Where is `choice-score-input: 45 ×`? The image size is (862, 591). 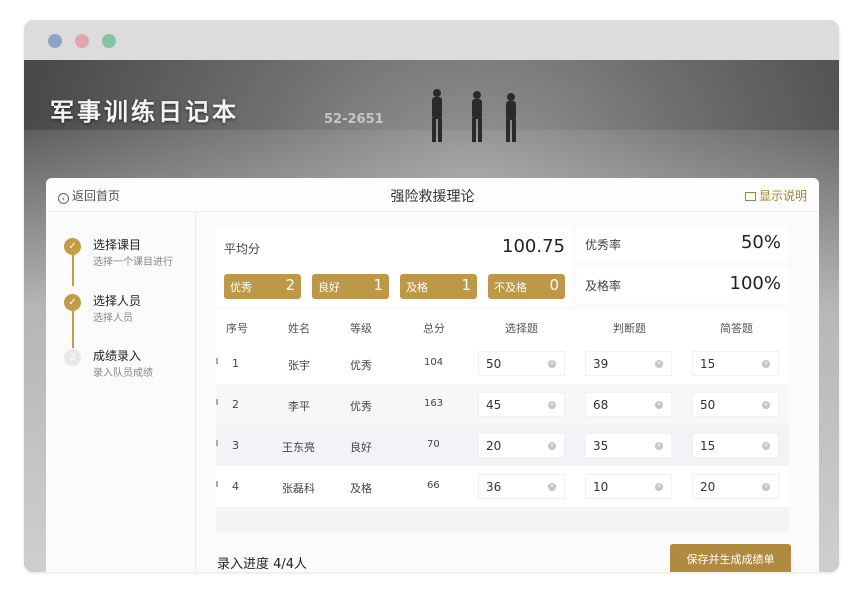 choice-score-input: 45 × is located at coordinates (521, 404).